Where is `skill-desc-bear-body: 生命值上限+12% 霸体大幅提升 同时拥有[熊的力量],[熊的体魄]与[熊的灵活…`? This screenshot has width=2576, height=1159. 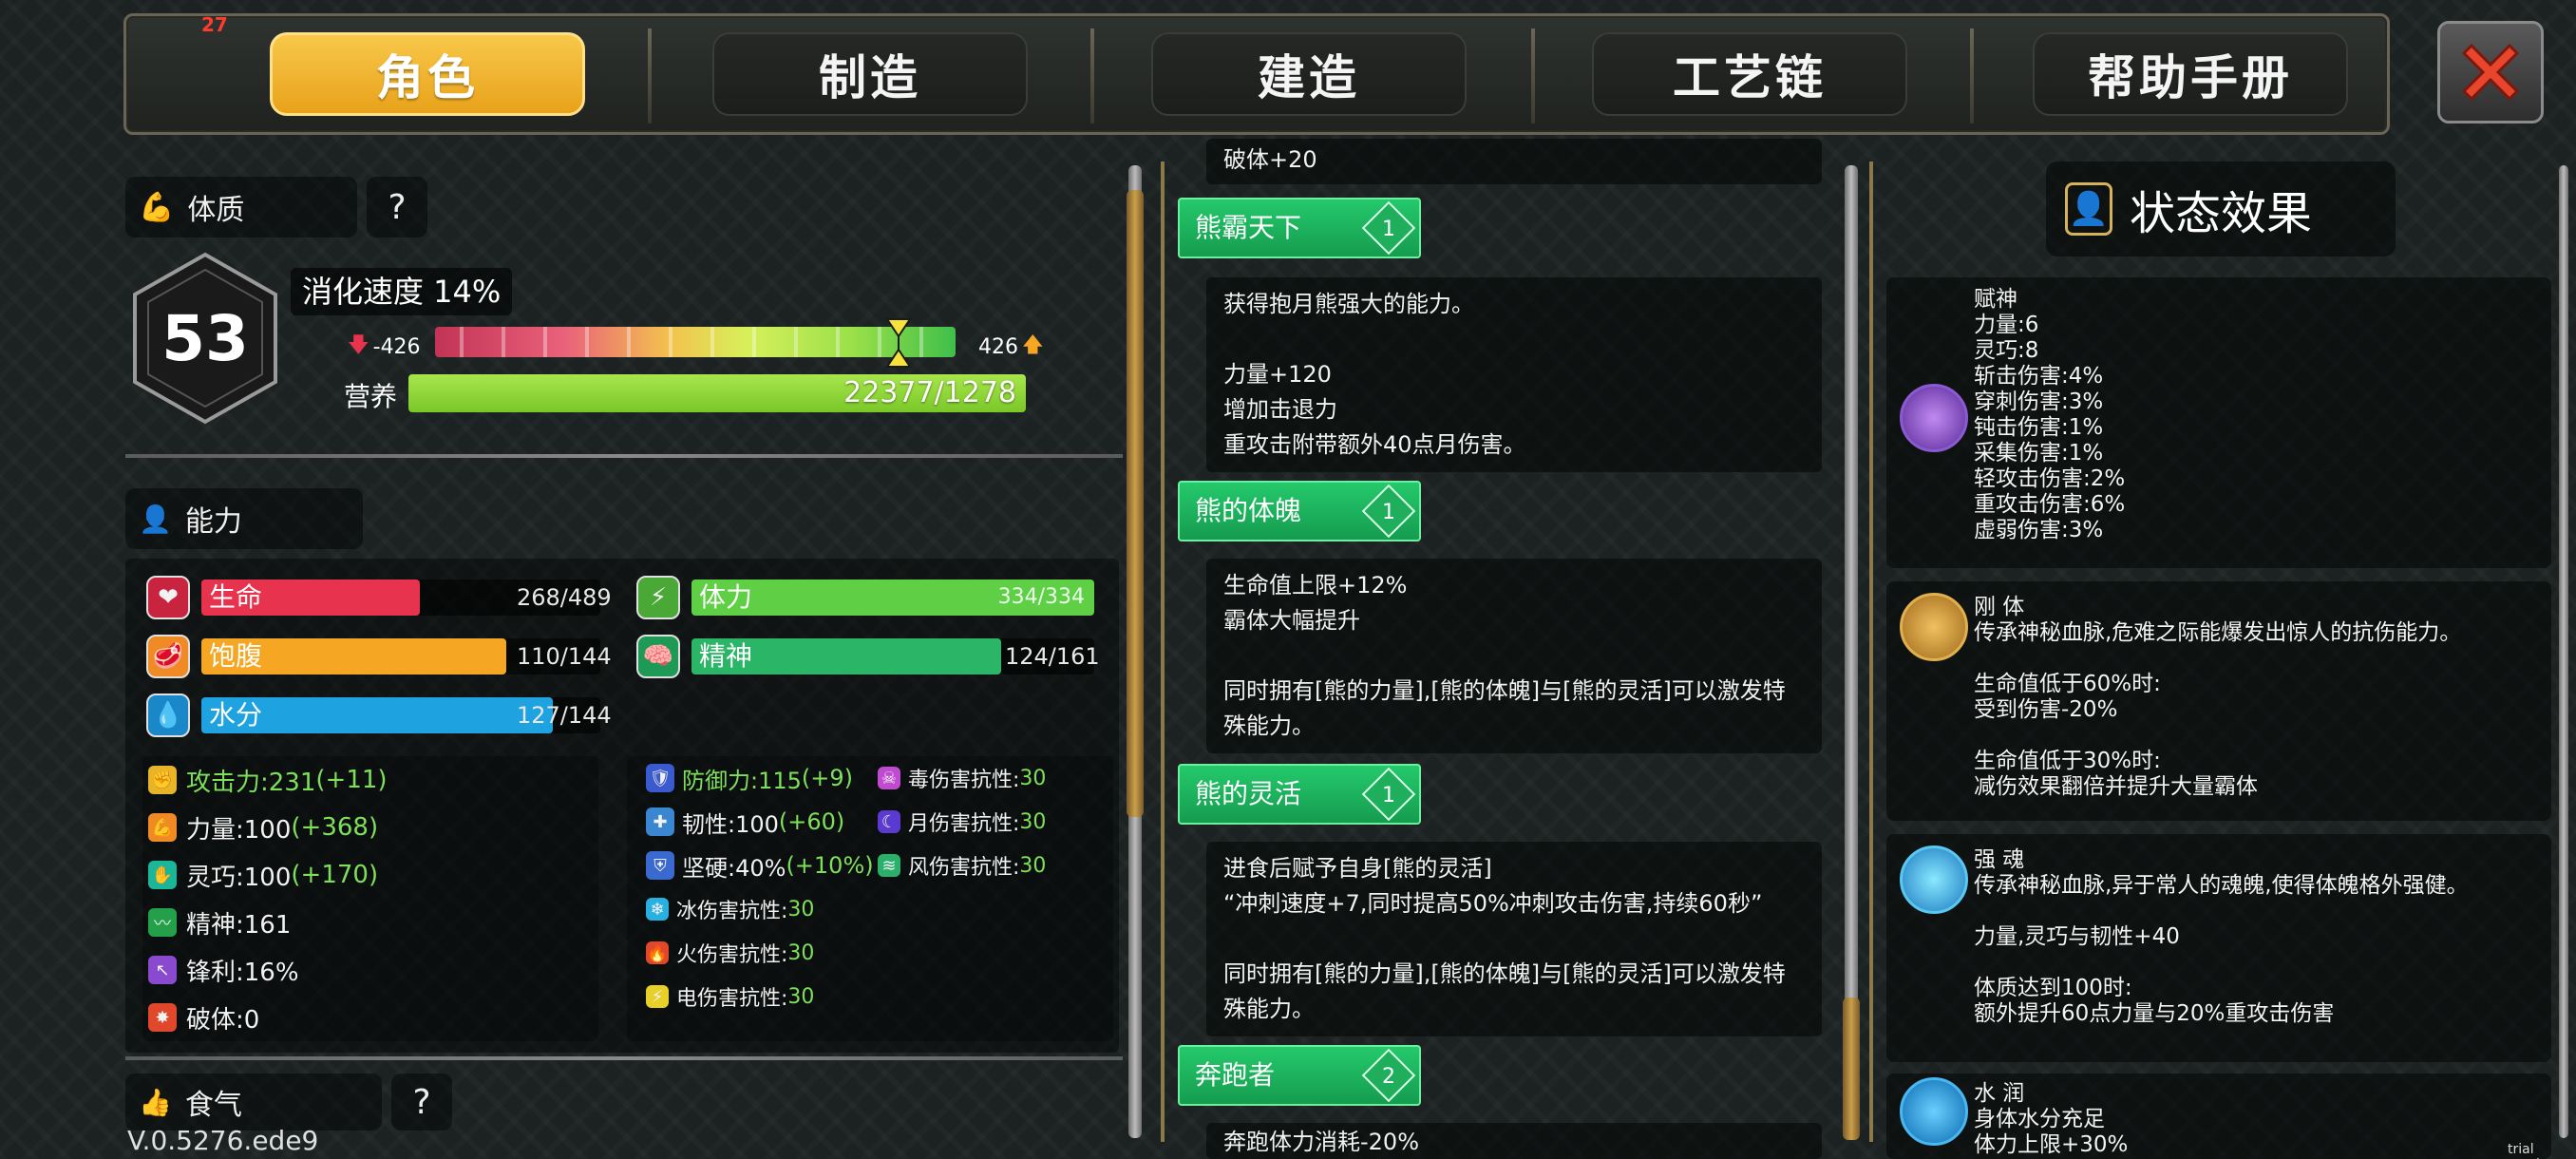
skill-desc-bear-body: 生命值上限+12% 霸体大幅提升 同时拥有[熊的力量],[熊的体魄]与[熊的灵活… is located at coordinates (1514, 656).